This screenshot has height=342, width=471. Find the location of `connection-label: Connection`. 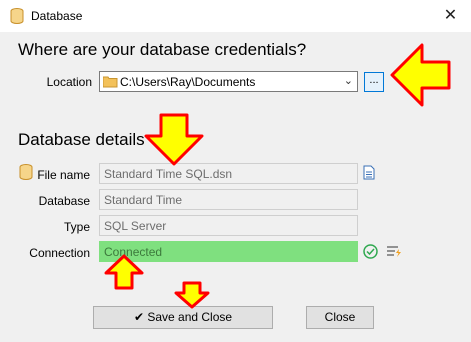

connection-label: Connection is located at coordinates (59, 253).